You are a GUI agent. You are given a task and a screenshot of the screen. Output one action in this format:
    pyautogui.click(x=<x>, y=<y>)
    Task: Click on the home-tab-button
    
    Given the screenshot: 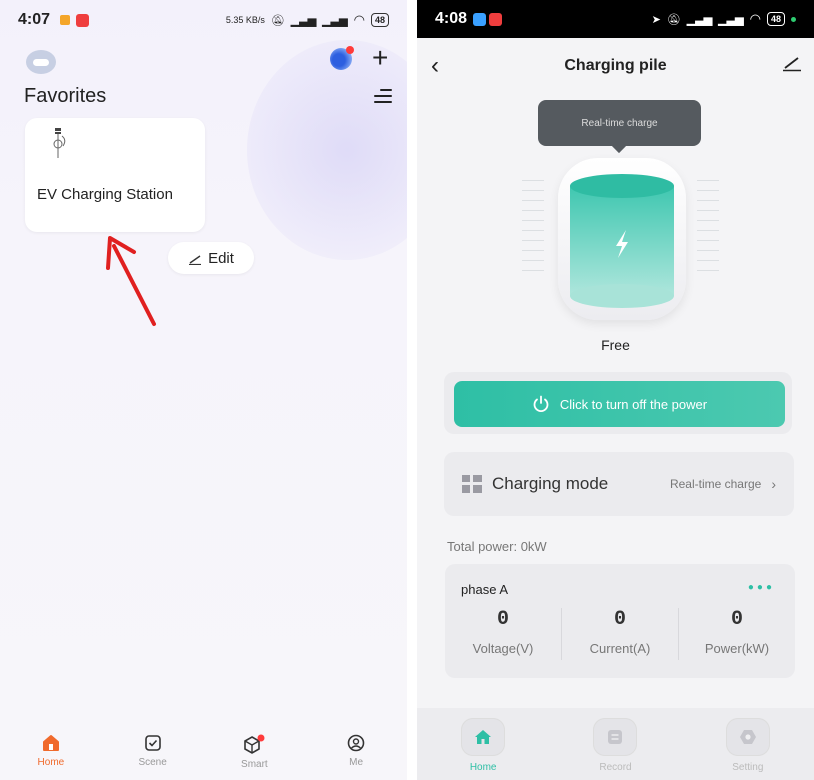 What is the action you would take?
    pyautogui.click(x=483, y=737)
    